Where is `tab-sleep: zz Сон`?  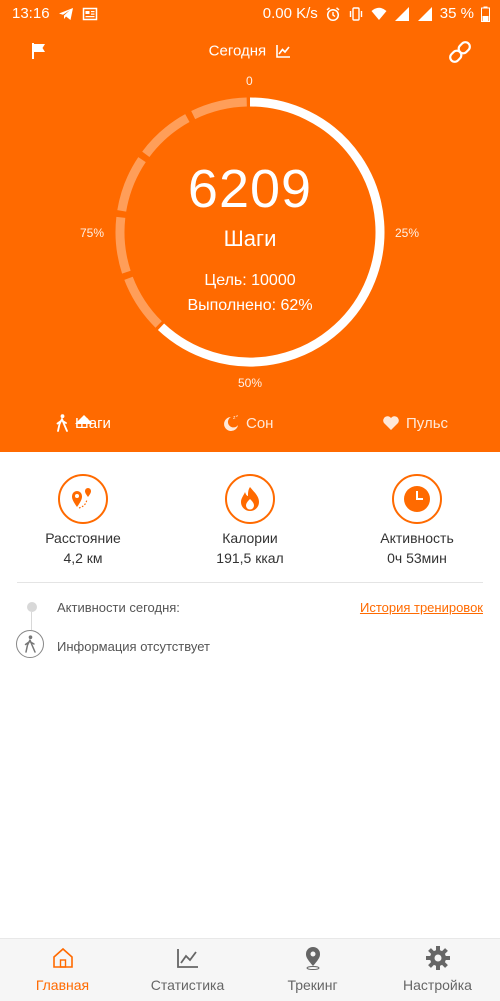 tab-sleep: zz Сон is located at coordinates (247, 423).